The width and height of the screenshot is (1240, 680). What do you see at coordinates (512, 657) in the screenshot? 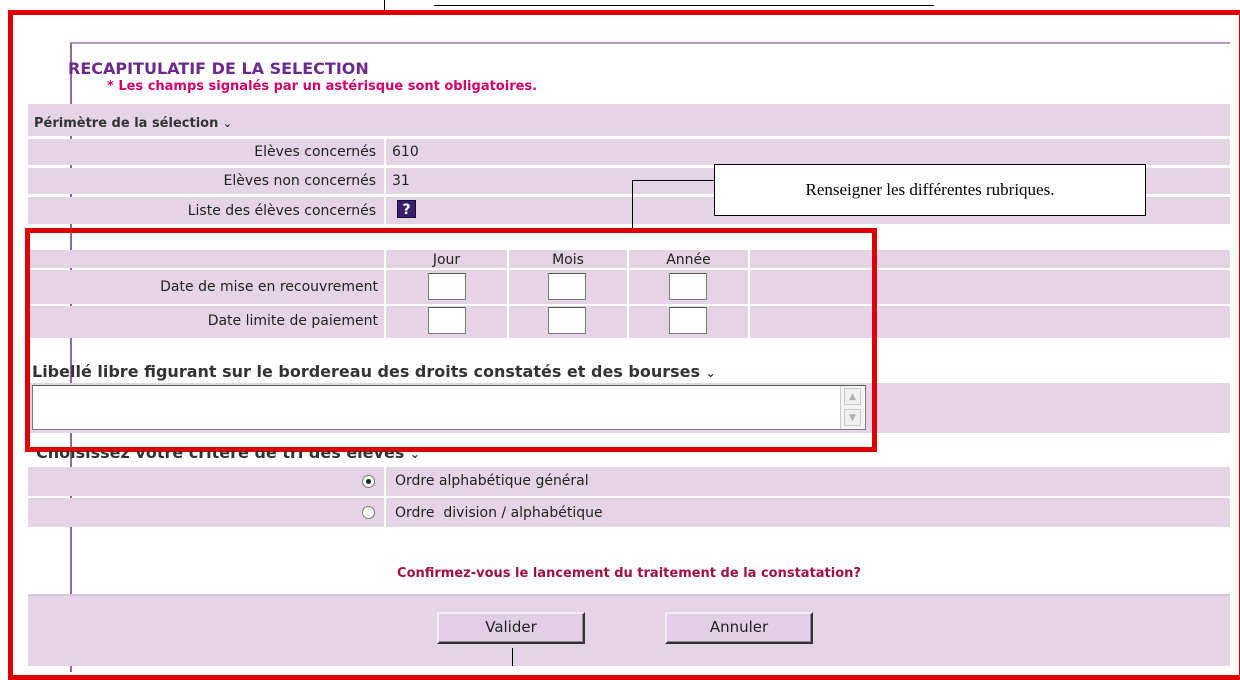
I see `annotation-connector-bottom` at bounding box center [512, 657].